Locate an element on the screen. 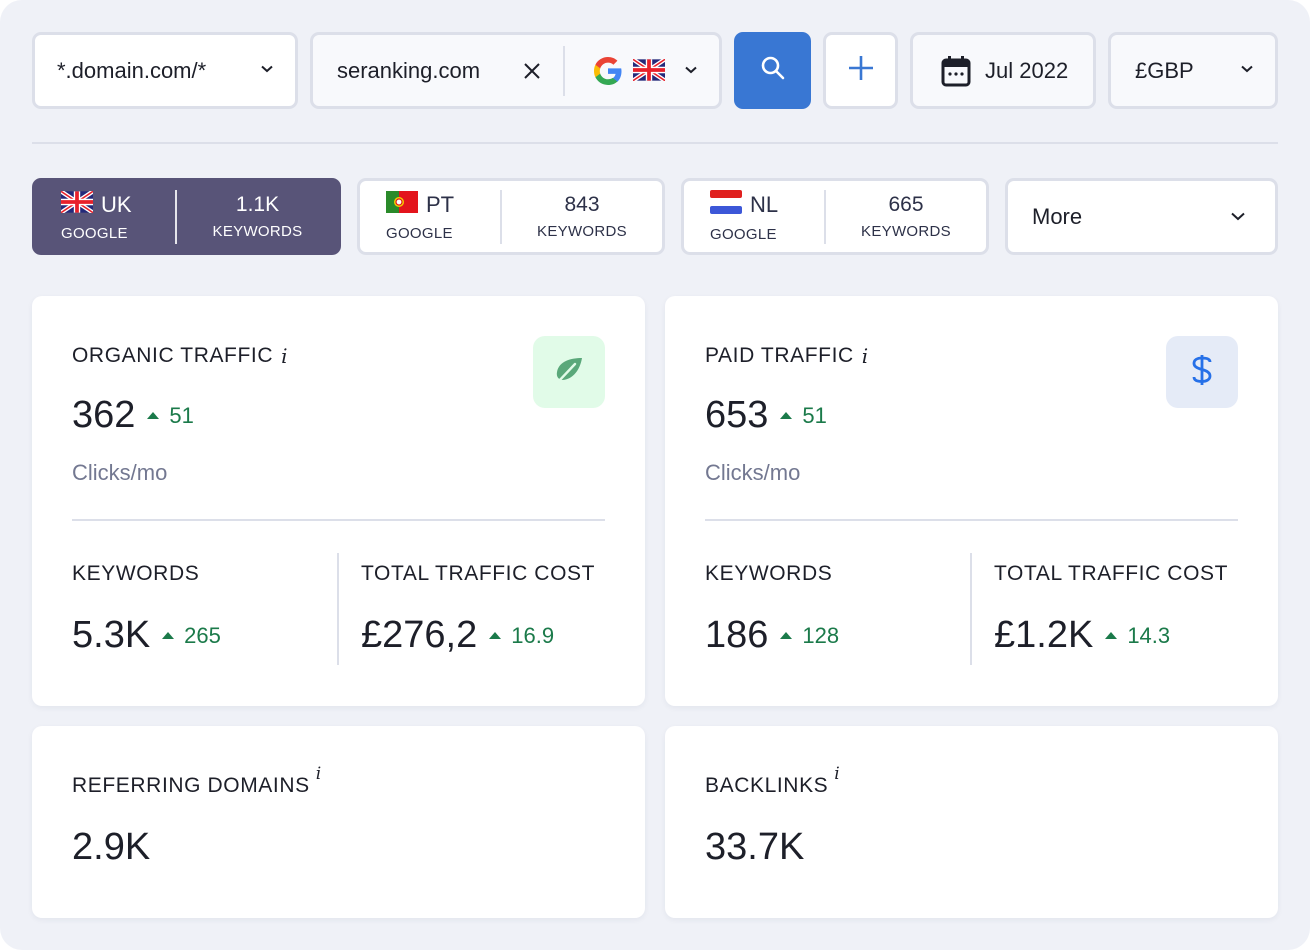  plus-icon is located at coordinates (861, 70).